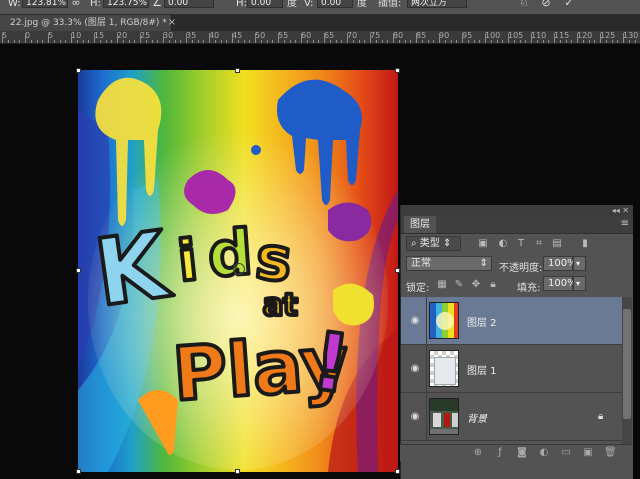 The image size is (640, 479). What do you see at coordinates (493, 285) in the screenshot?
I see `lock-all-icon: 🔒︎` at bounding box center [493, 285].